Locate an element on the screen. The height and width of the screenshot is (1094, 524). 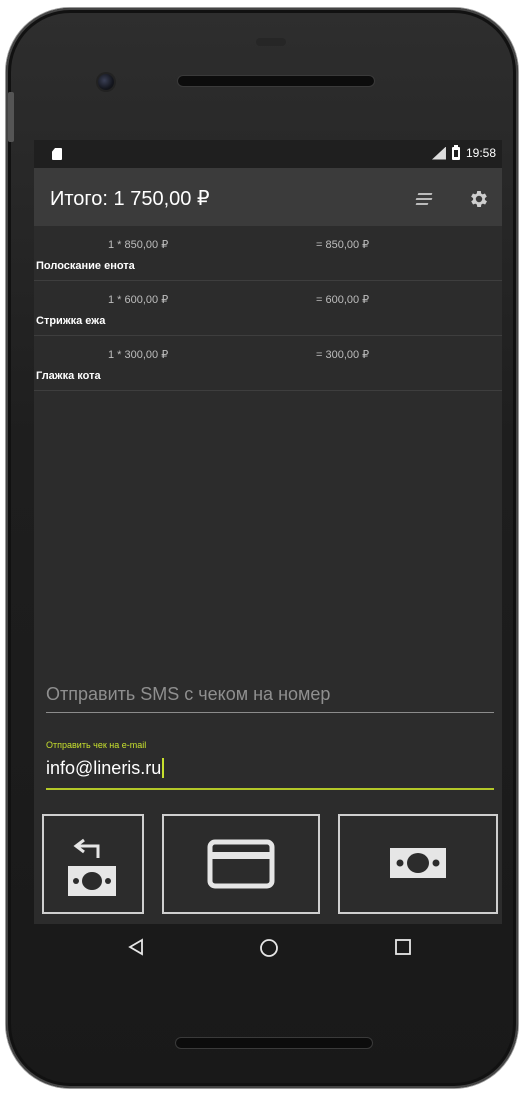
list-item: 1 * 850,00 ₽ = 850,00 ₽ Полоскание енота is located at coordinates (268, 253).